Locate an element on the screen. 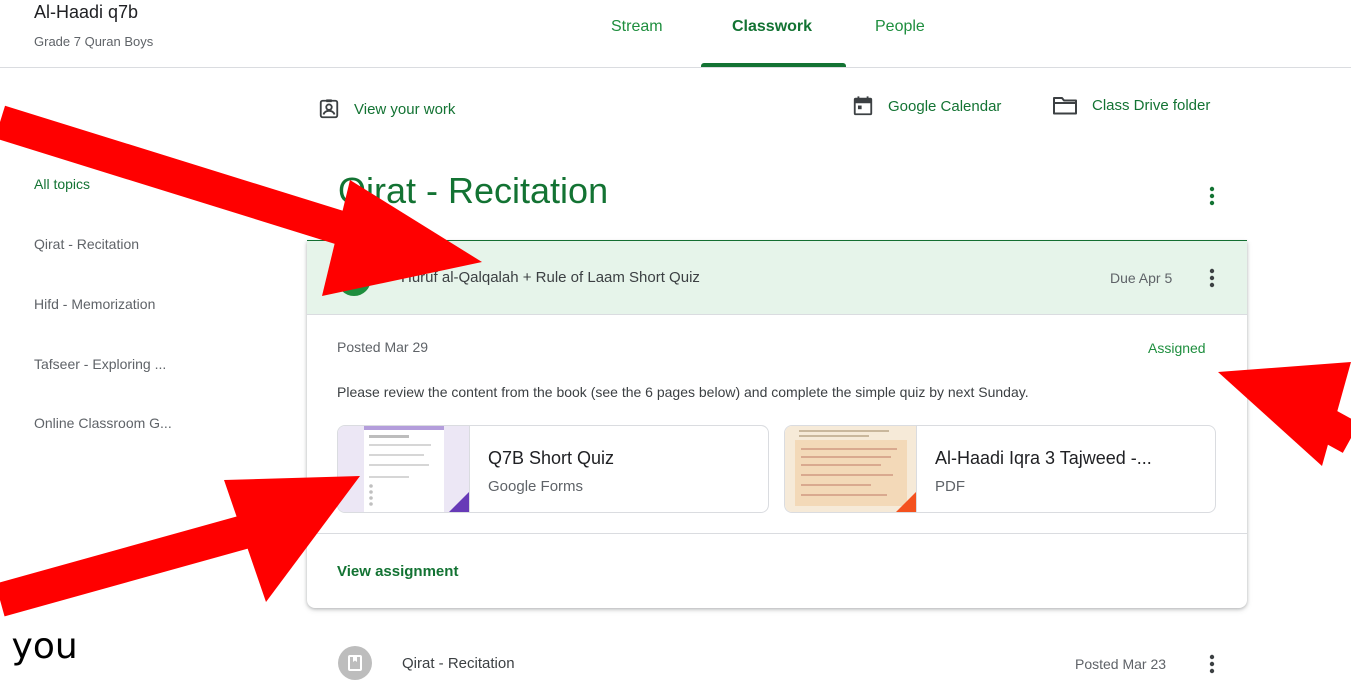  form-thumbnail is located at coordinates (404, 469).